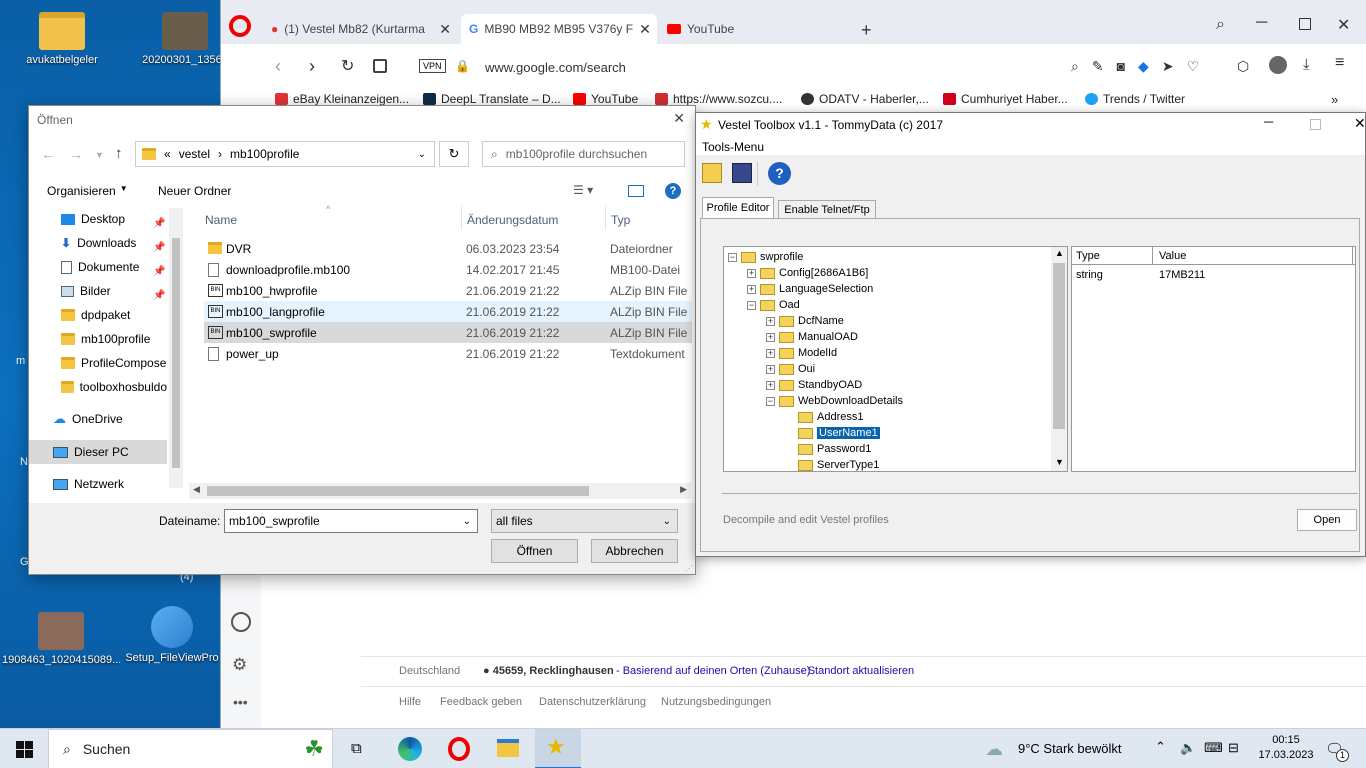 Image resolution: width=1366 pixels, height=768 pixels. I want to click on footer-link-feedback: Feedback geben, so click(481, 702).